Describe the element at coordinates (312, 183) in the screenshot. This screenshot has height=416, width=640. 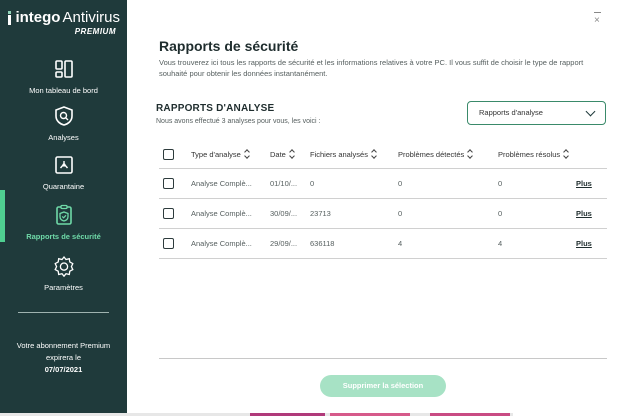
I see `cell-files: 0` at that location.